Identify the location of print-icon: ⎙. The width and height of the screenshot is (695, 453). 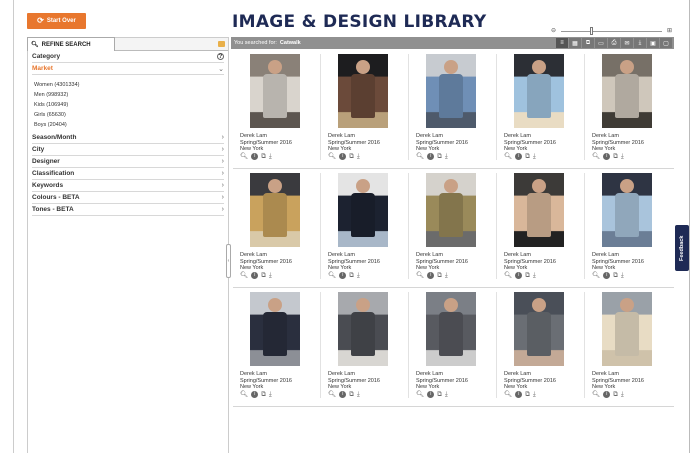
(614, 43).